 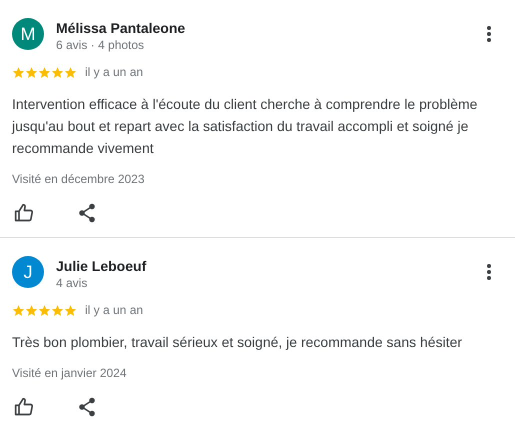 What do you see at coordinates (72, 283) in the screenshot?
I see `reviewer-meta: 4 avis` at bounding box center [72, 283].